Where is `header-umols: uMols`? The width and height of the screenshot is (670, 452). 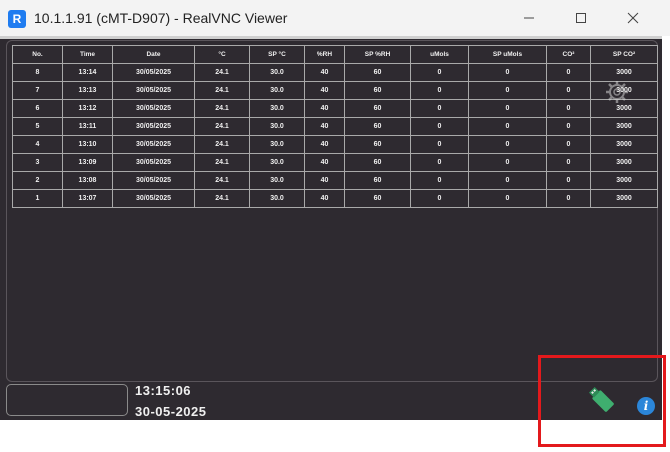
header-umols: uMols is located at coordinates (439, 54).